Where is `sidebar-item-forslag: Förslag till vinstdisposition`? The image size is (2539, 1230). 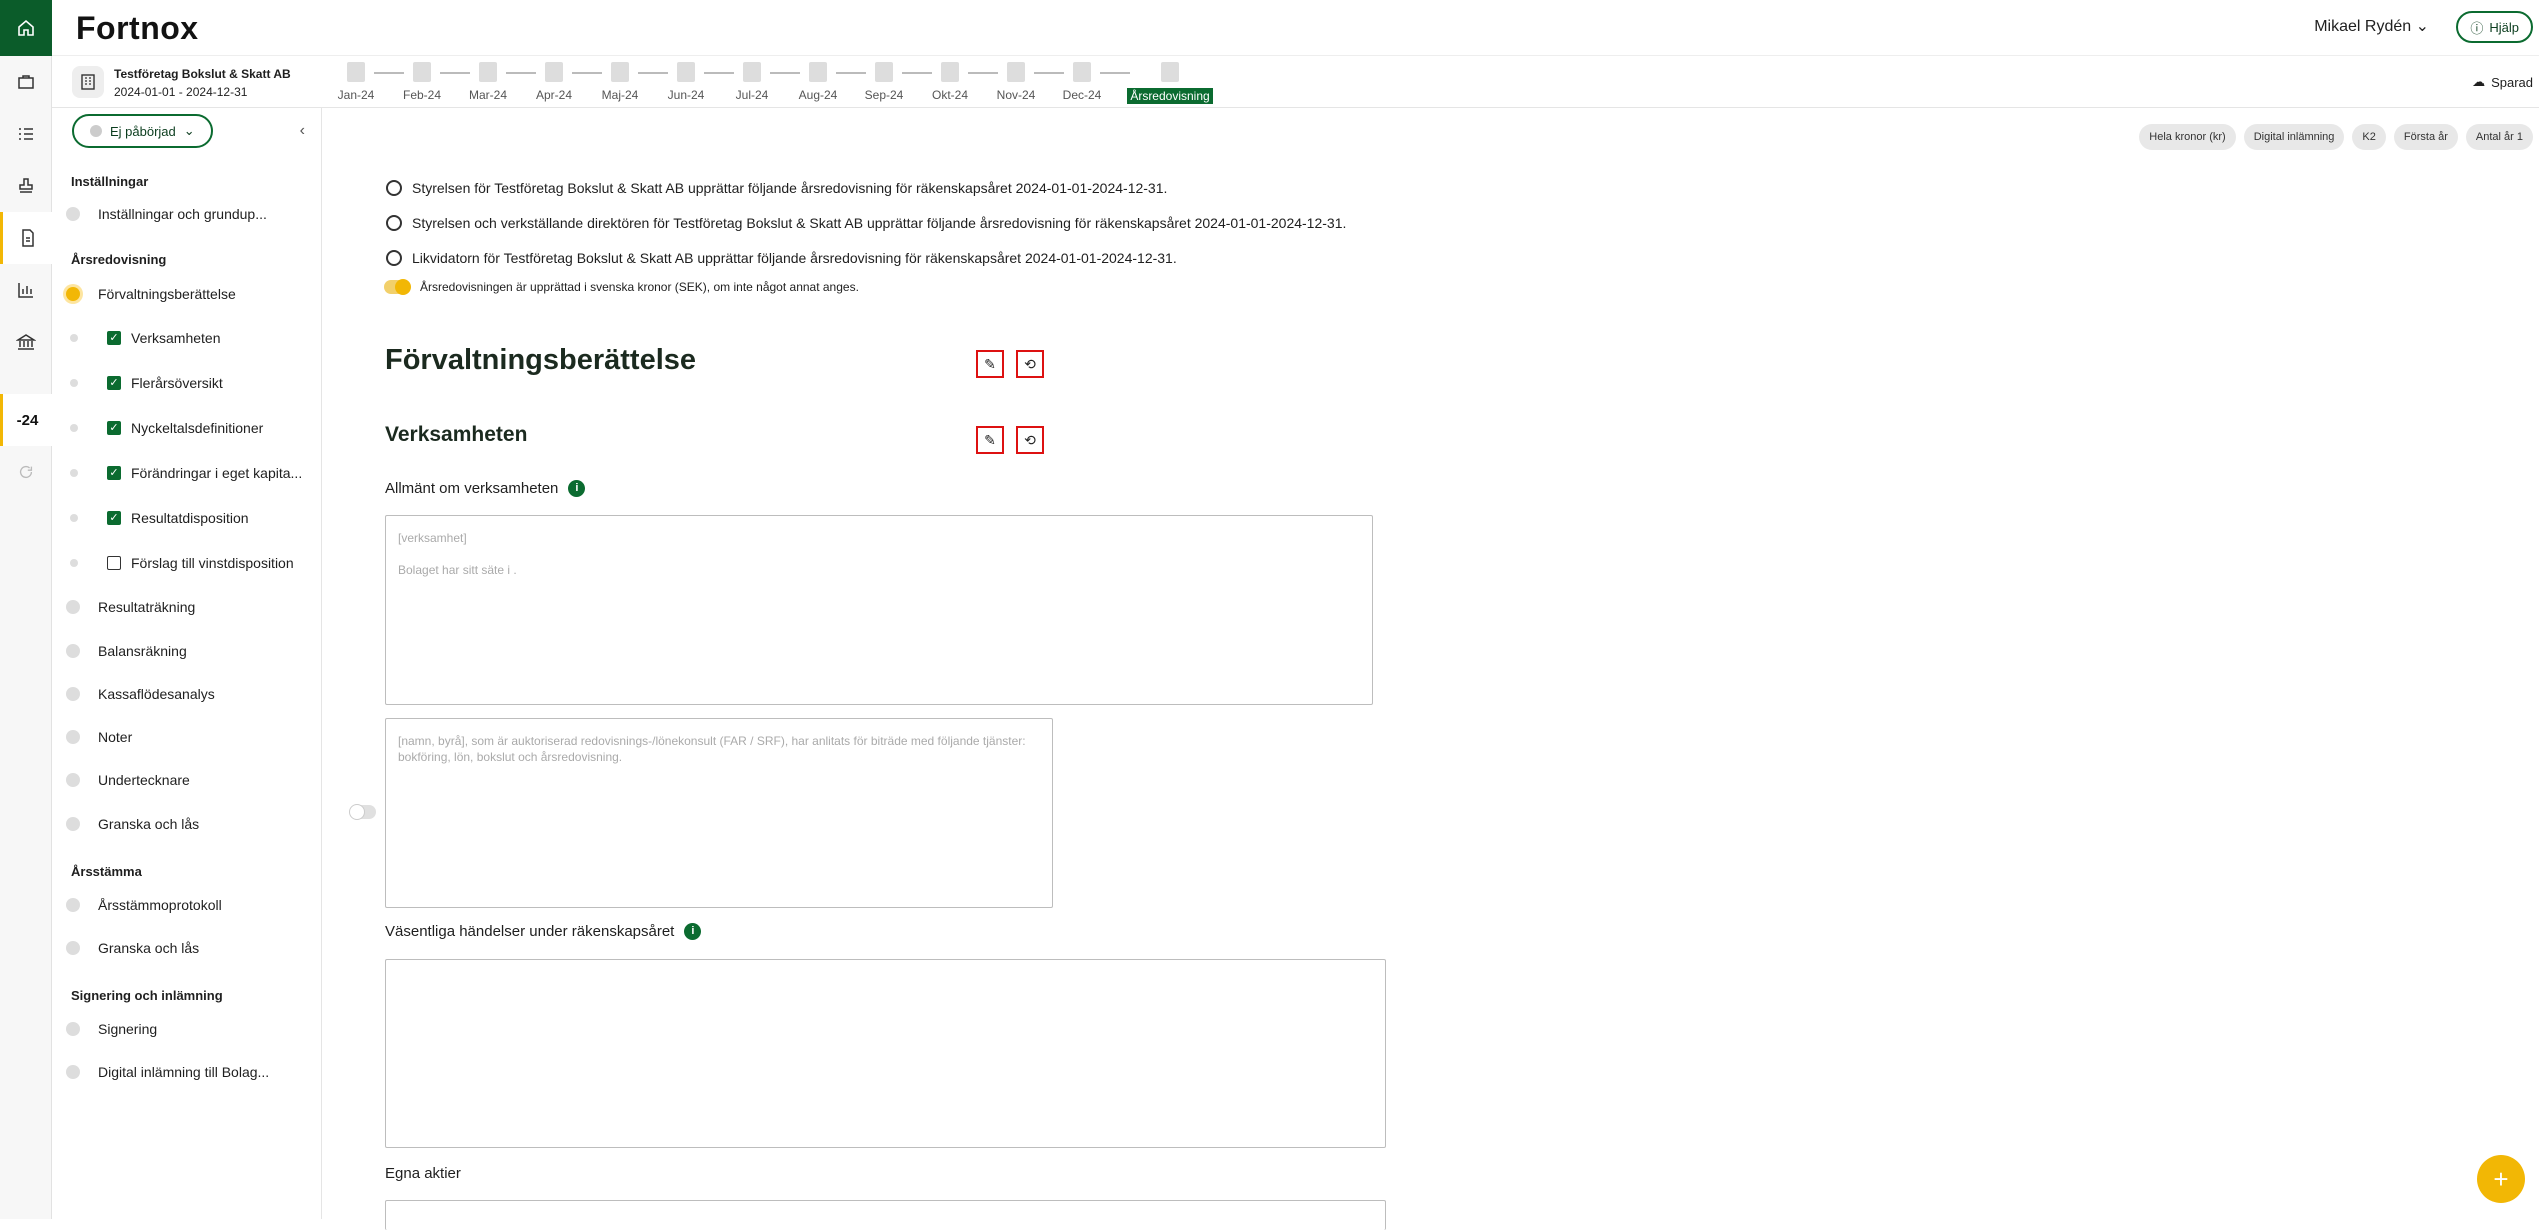 sidebar-item-forslag: Förslag till vinstdisposition is located at coordinates (187, 563).